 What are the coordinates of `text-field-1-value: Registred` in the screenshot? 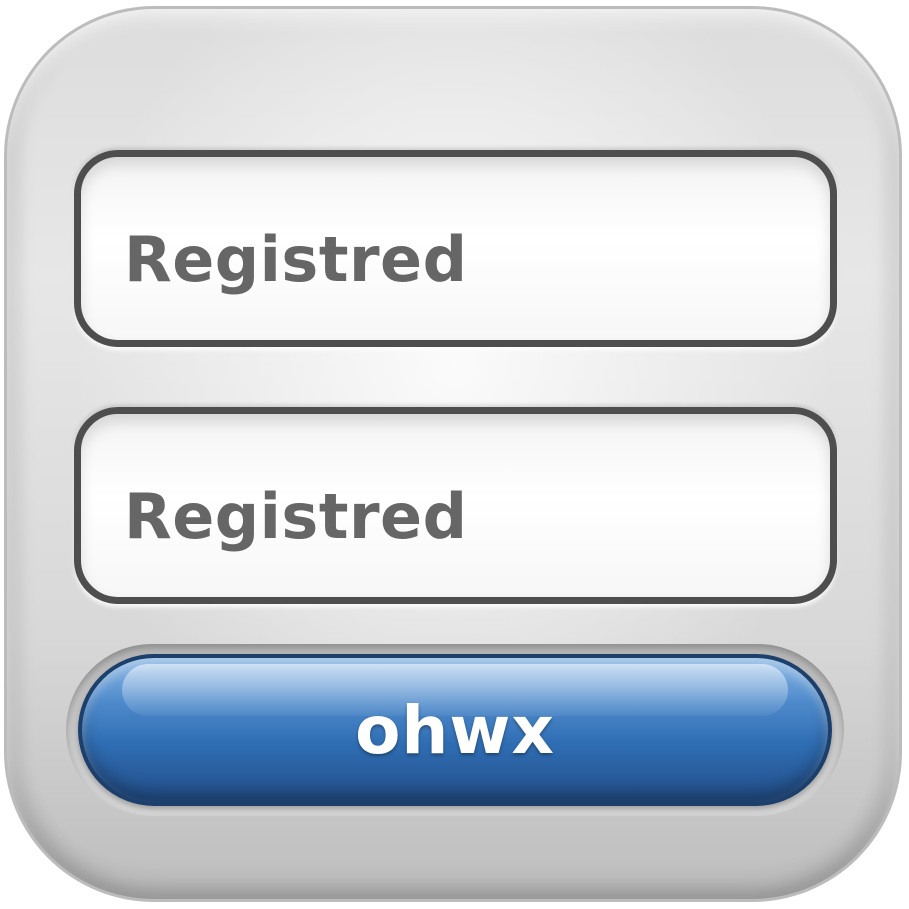 It's located at (296, 259).